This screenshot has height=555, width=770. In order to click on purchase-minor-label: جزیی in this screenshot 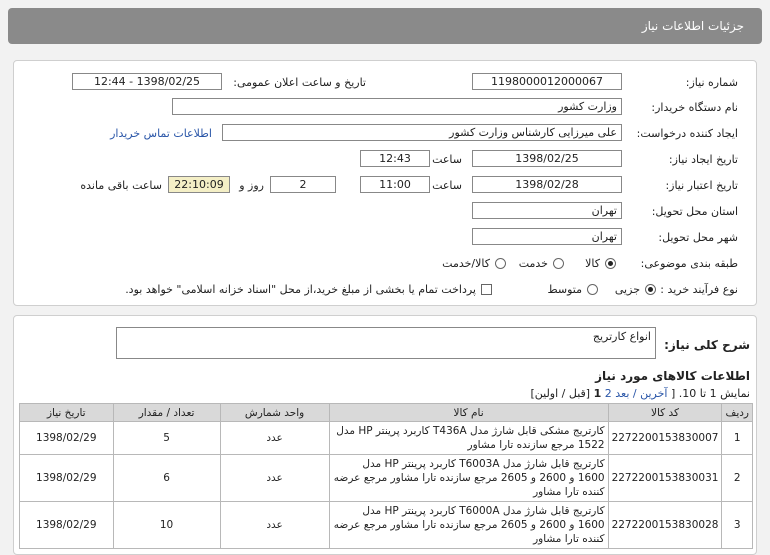, I will do `click(627, 289)`.